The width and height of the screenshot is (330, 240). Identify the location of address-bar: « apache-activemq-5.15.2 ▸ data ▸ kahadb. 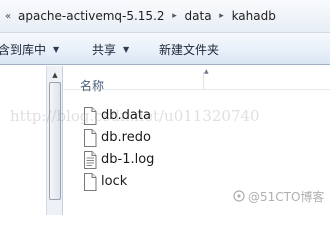
(165, 16).